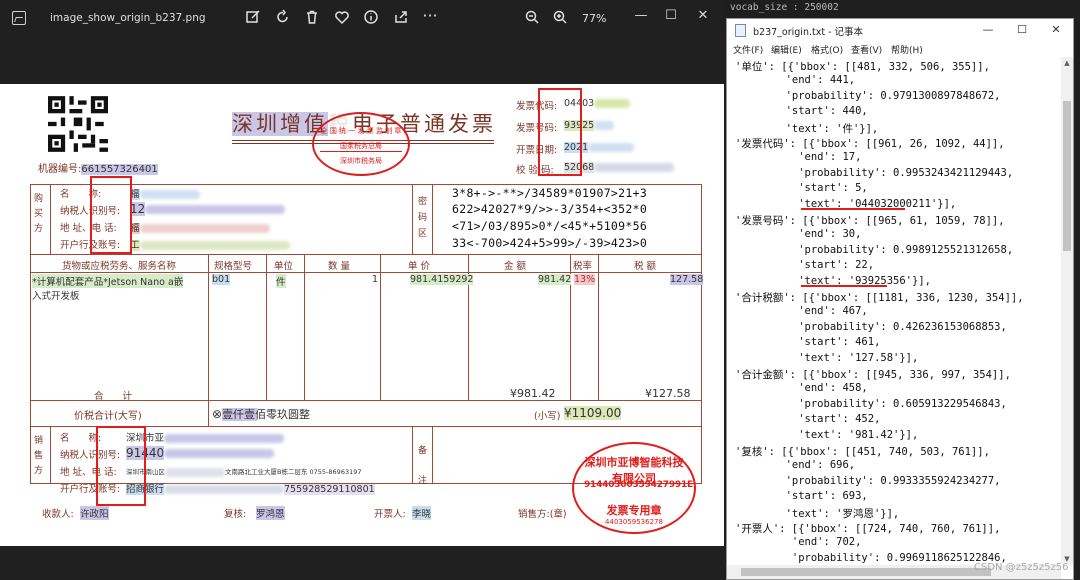  What do you see at coordinates (748, 49) in the screenshot?
I see `menu-file: 文件(F)` at bounding box center [748, 49].